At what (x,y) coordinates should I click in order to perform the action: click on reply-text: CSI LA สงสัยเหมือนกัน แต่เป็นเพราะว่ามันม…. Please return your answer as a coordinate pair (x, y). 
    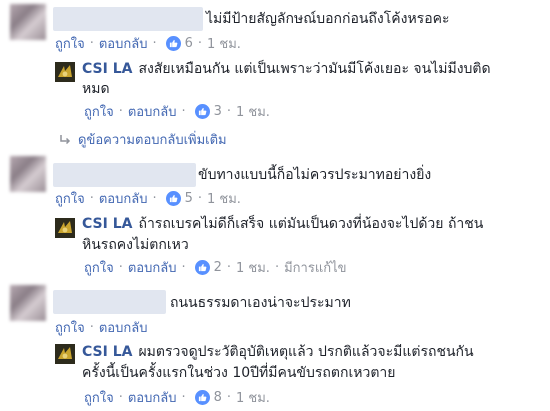
    Looking at the image, I should click on (286, 69).